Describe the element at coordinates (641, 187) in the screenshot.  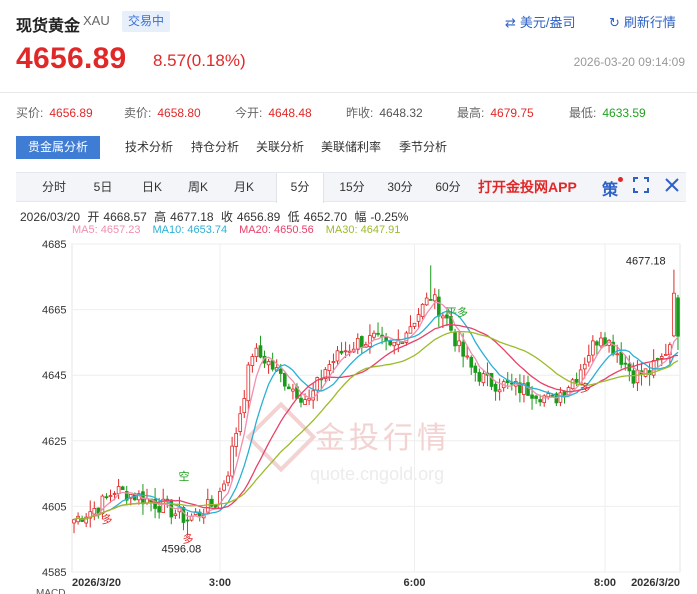
I see `fullscreen-icon` at that location.